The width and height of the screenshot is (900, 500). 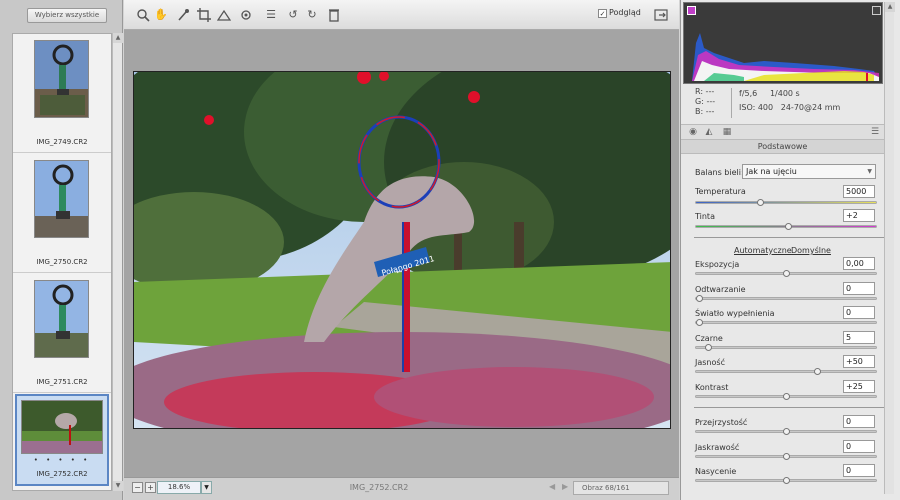 What do you see at coordinates (619, 13) in the screenshot?
I see `preview-checkbox: ✓ Podgląd` at bounding box center [619, 13].